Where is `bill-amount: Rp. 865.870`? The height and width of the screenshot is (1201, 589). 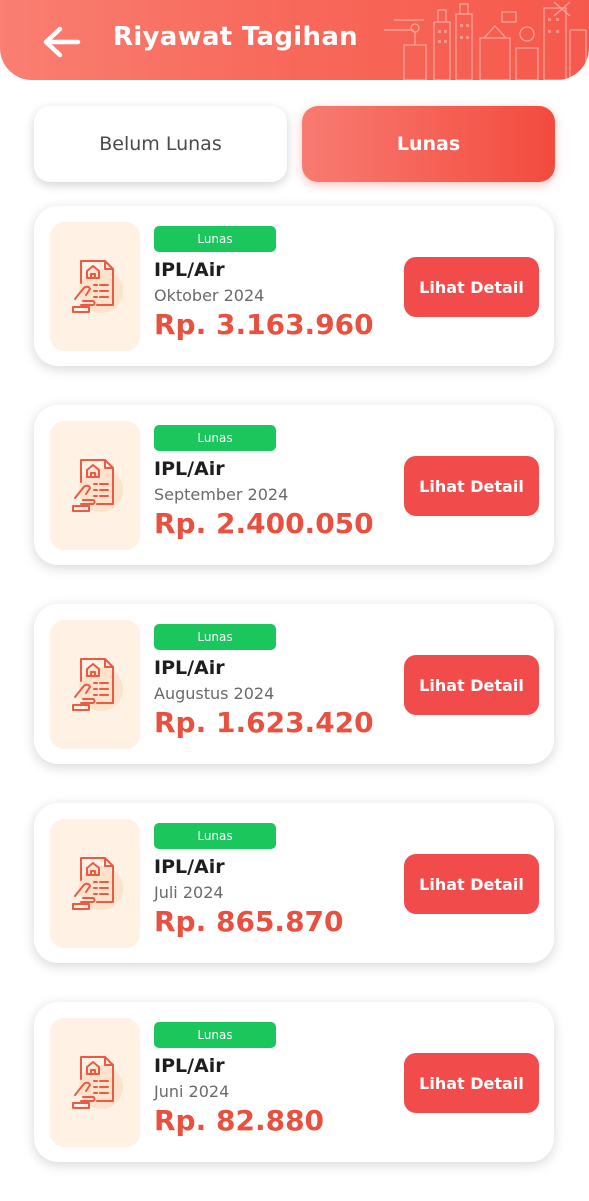
bill-amount: Rp. 865.870 is located at coordinates (249, 921).